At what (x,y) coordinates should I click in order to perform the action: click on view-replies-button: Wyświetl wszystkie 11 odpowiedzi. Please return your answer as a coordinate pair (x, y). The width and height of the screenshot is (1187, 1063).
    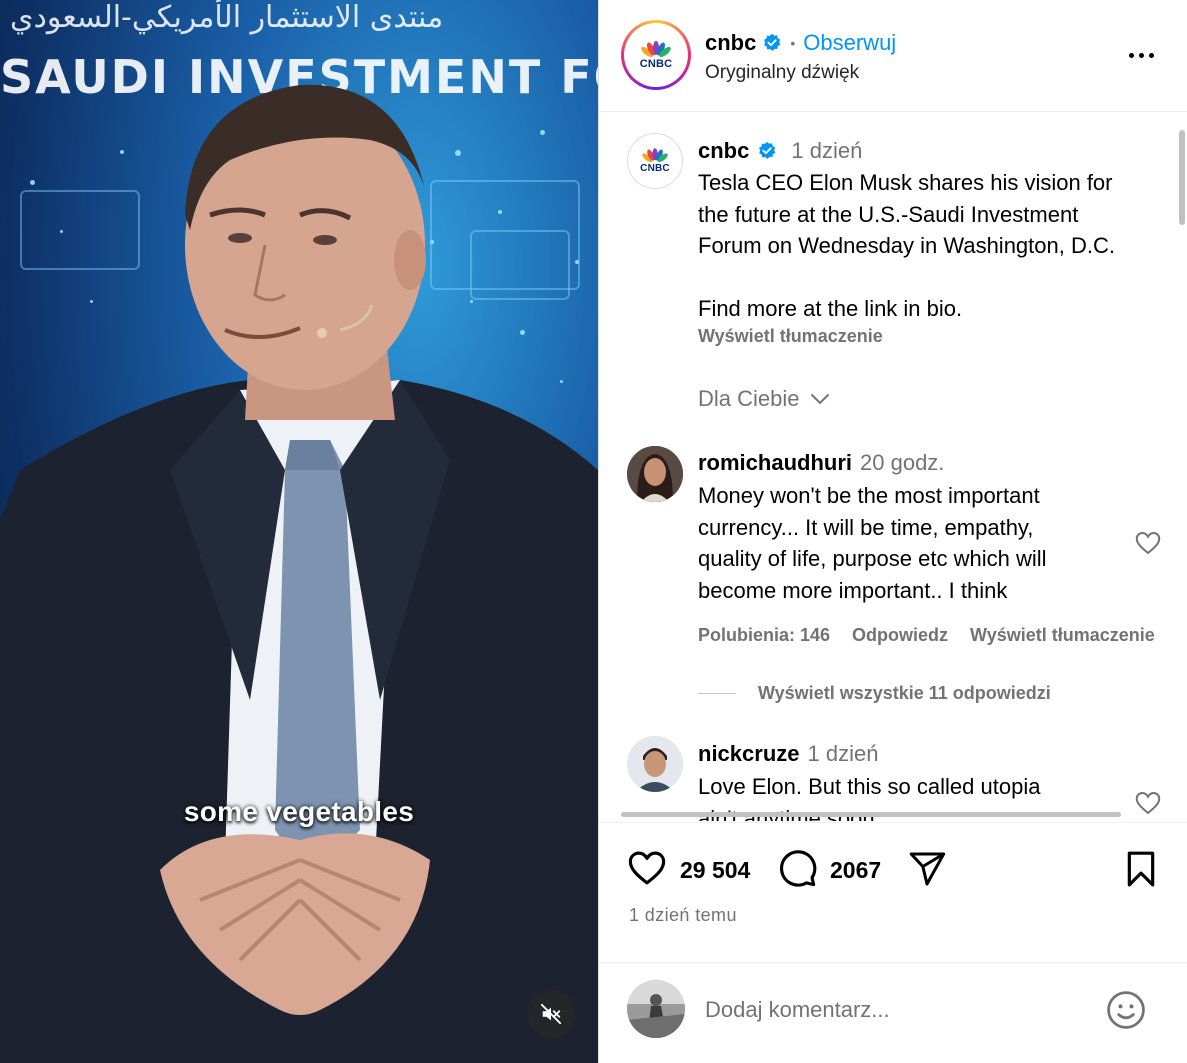
    Looking at the image, I should click on (874, 693).